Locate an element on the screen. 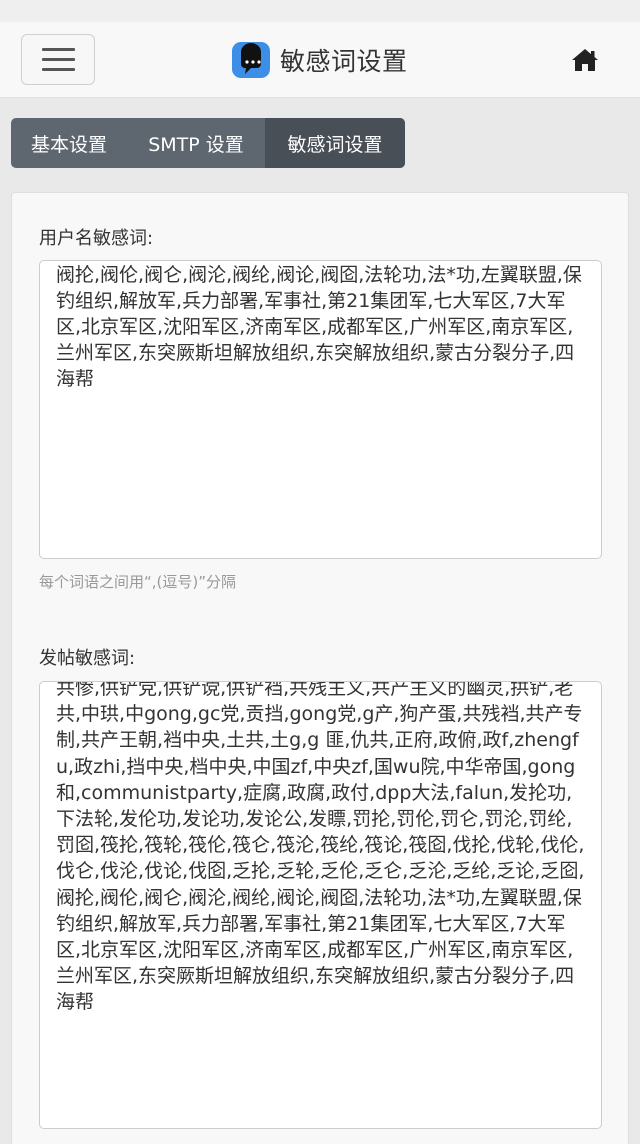 The width and height of the screenshot is (640, 1144). top-strip is located at coordinates (320, 11).